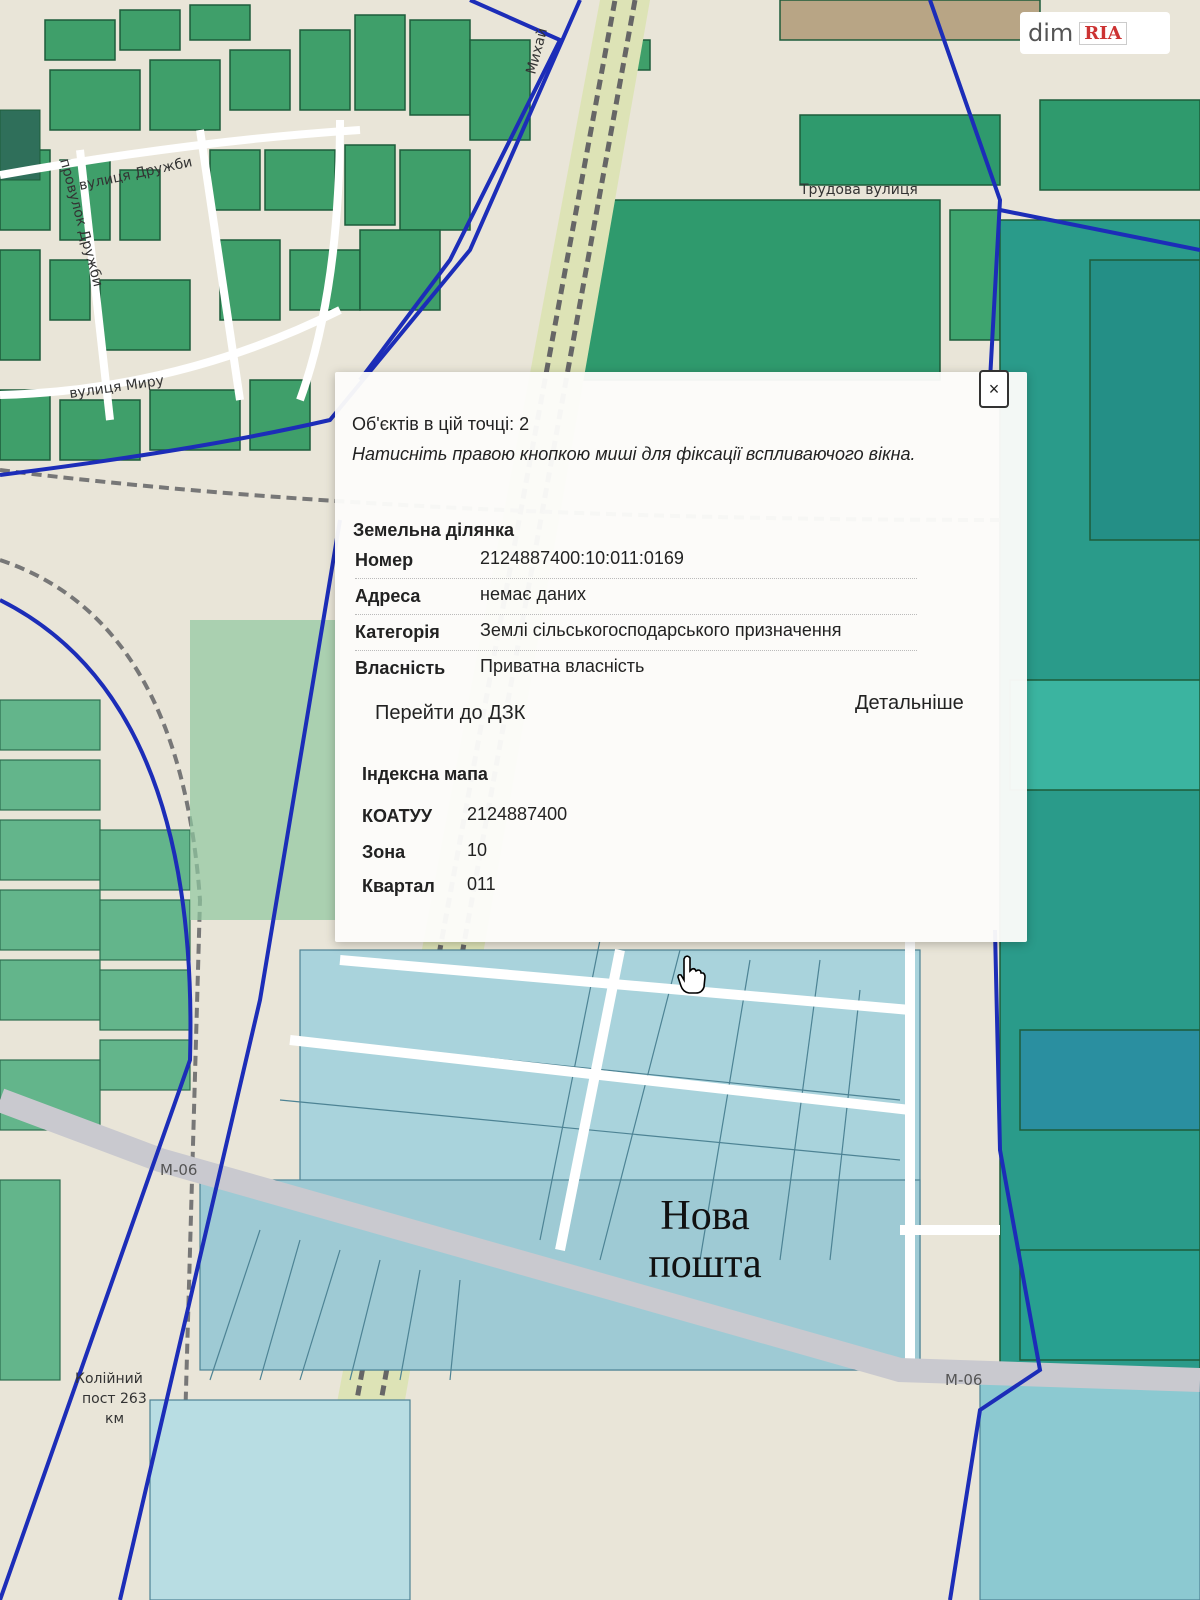 The height and width of the screenshot is (1600, 1200). Describe the element at coordinates (582, 558) in the screenshot. I see `row-value: 2124887400:10:011:0169` at that location.